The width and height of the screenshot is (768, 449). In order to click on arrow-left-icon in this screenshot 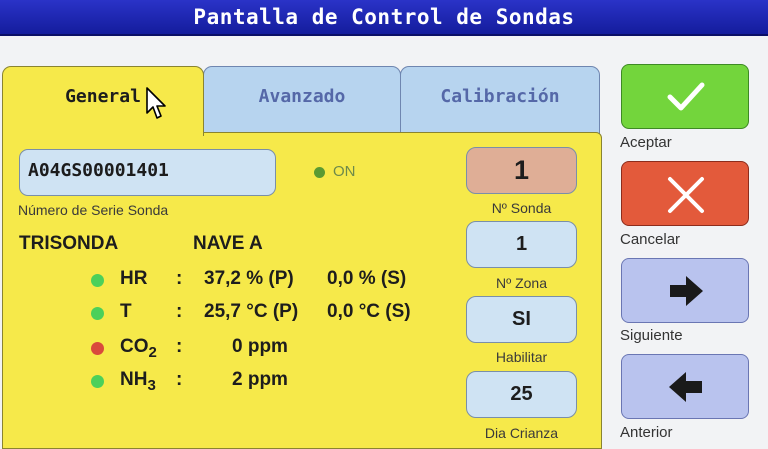, I will do `click(685, 387)`.